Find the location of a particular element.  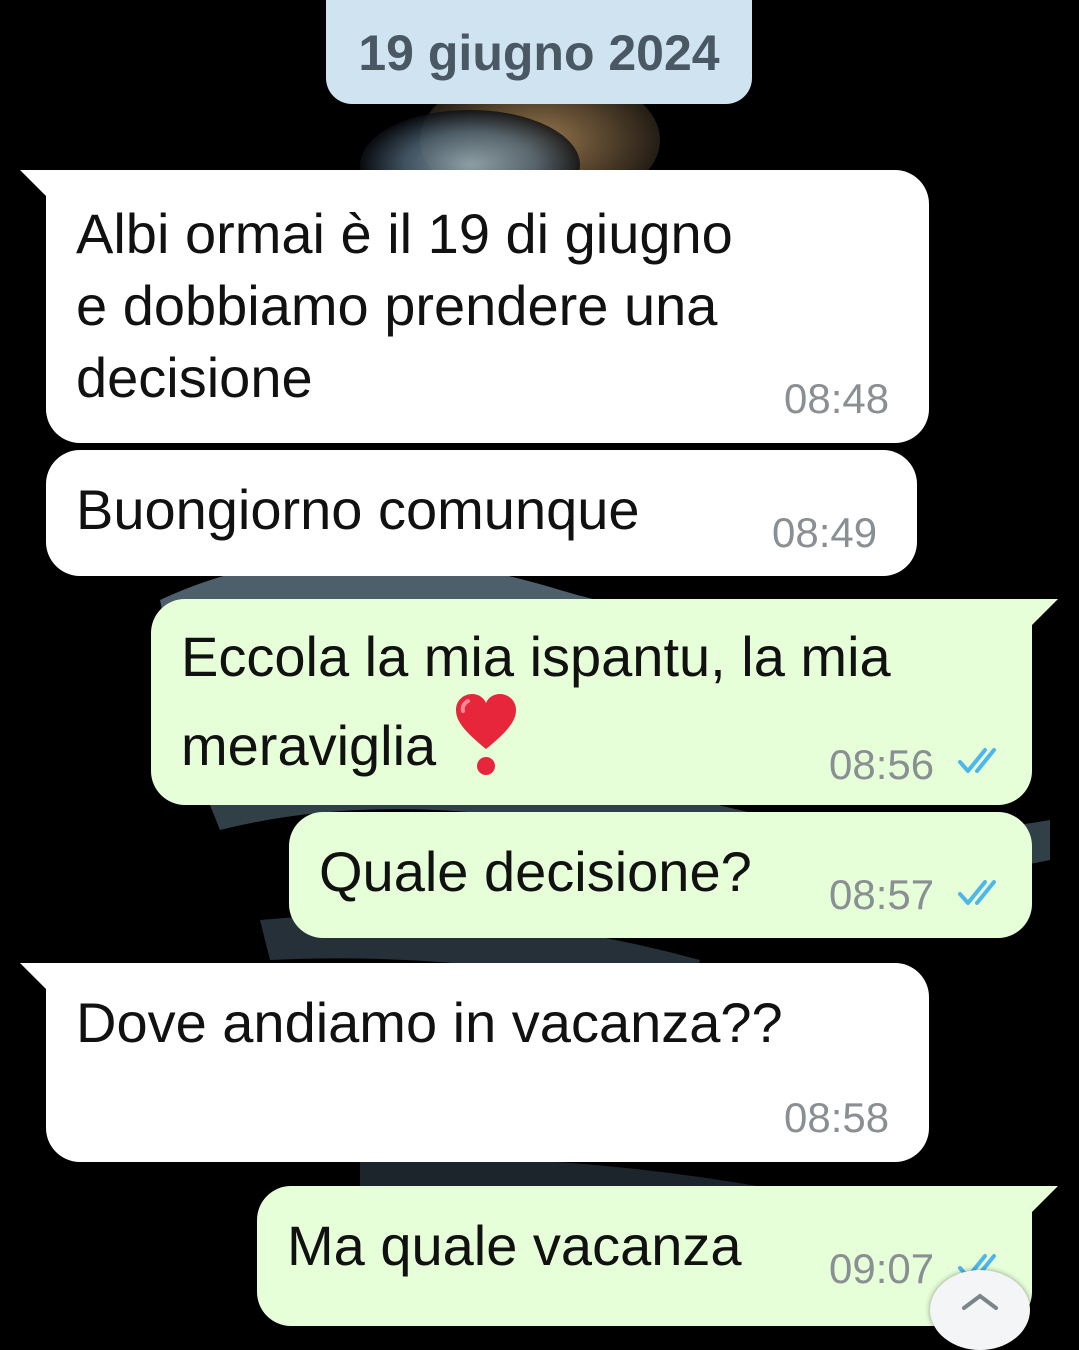

date-separator-label: 19 giugno 2024 is located at coordinates (539, 53).